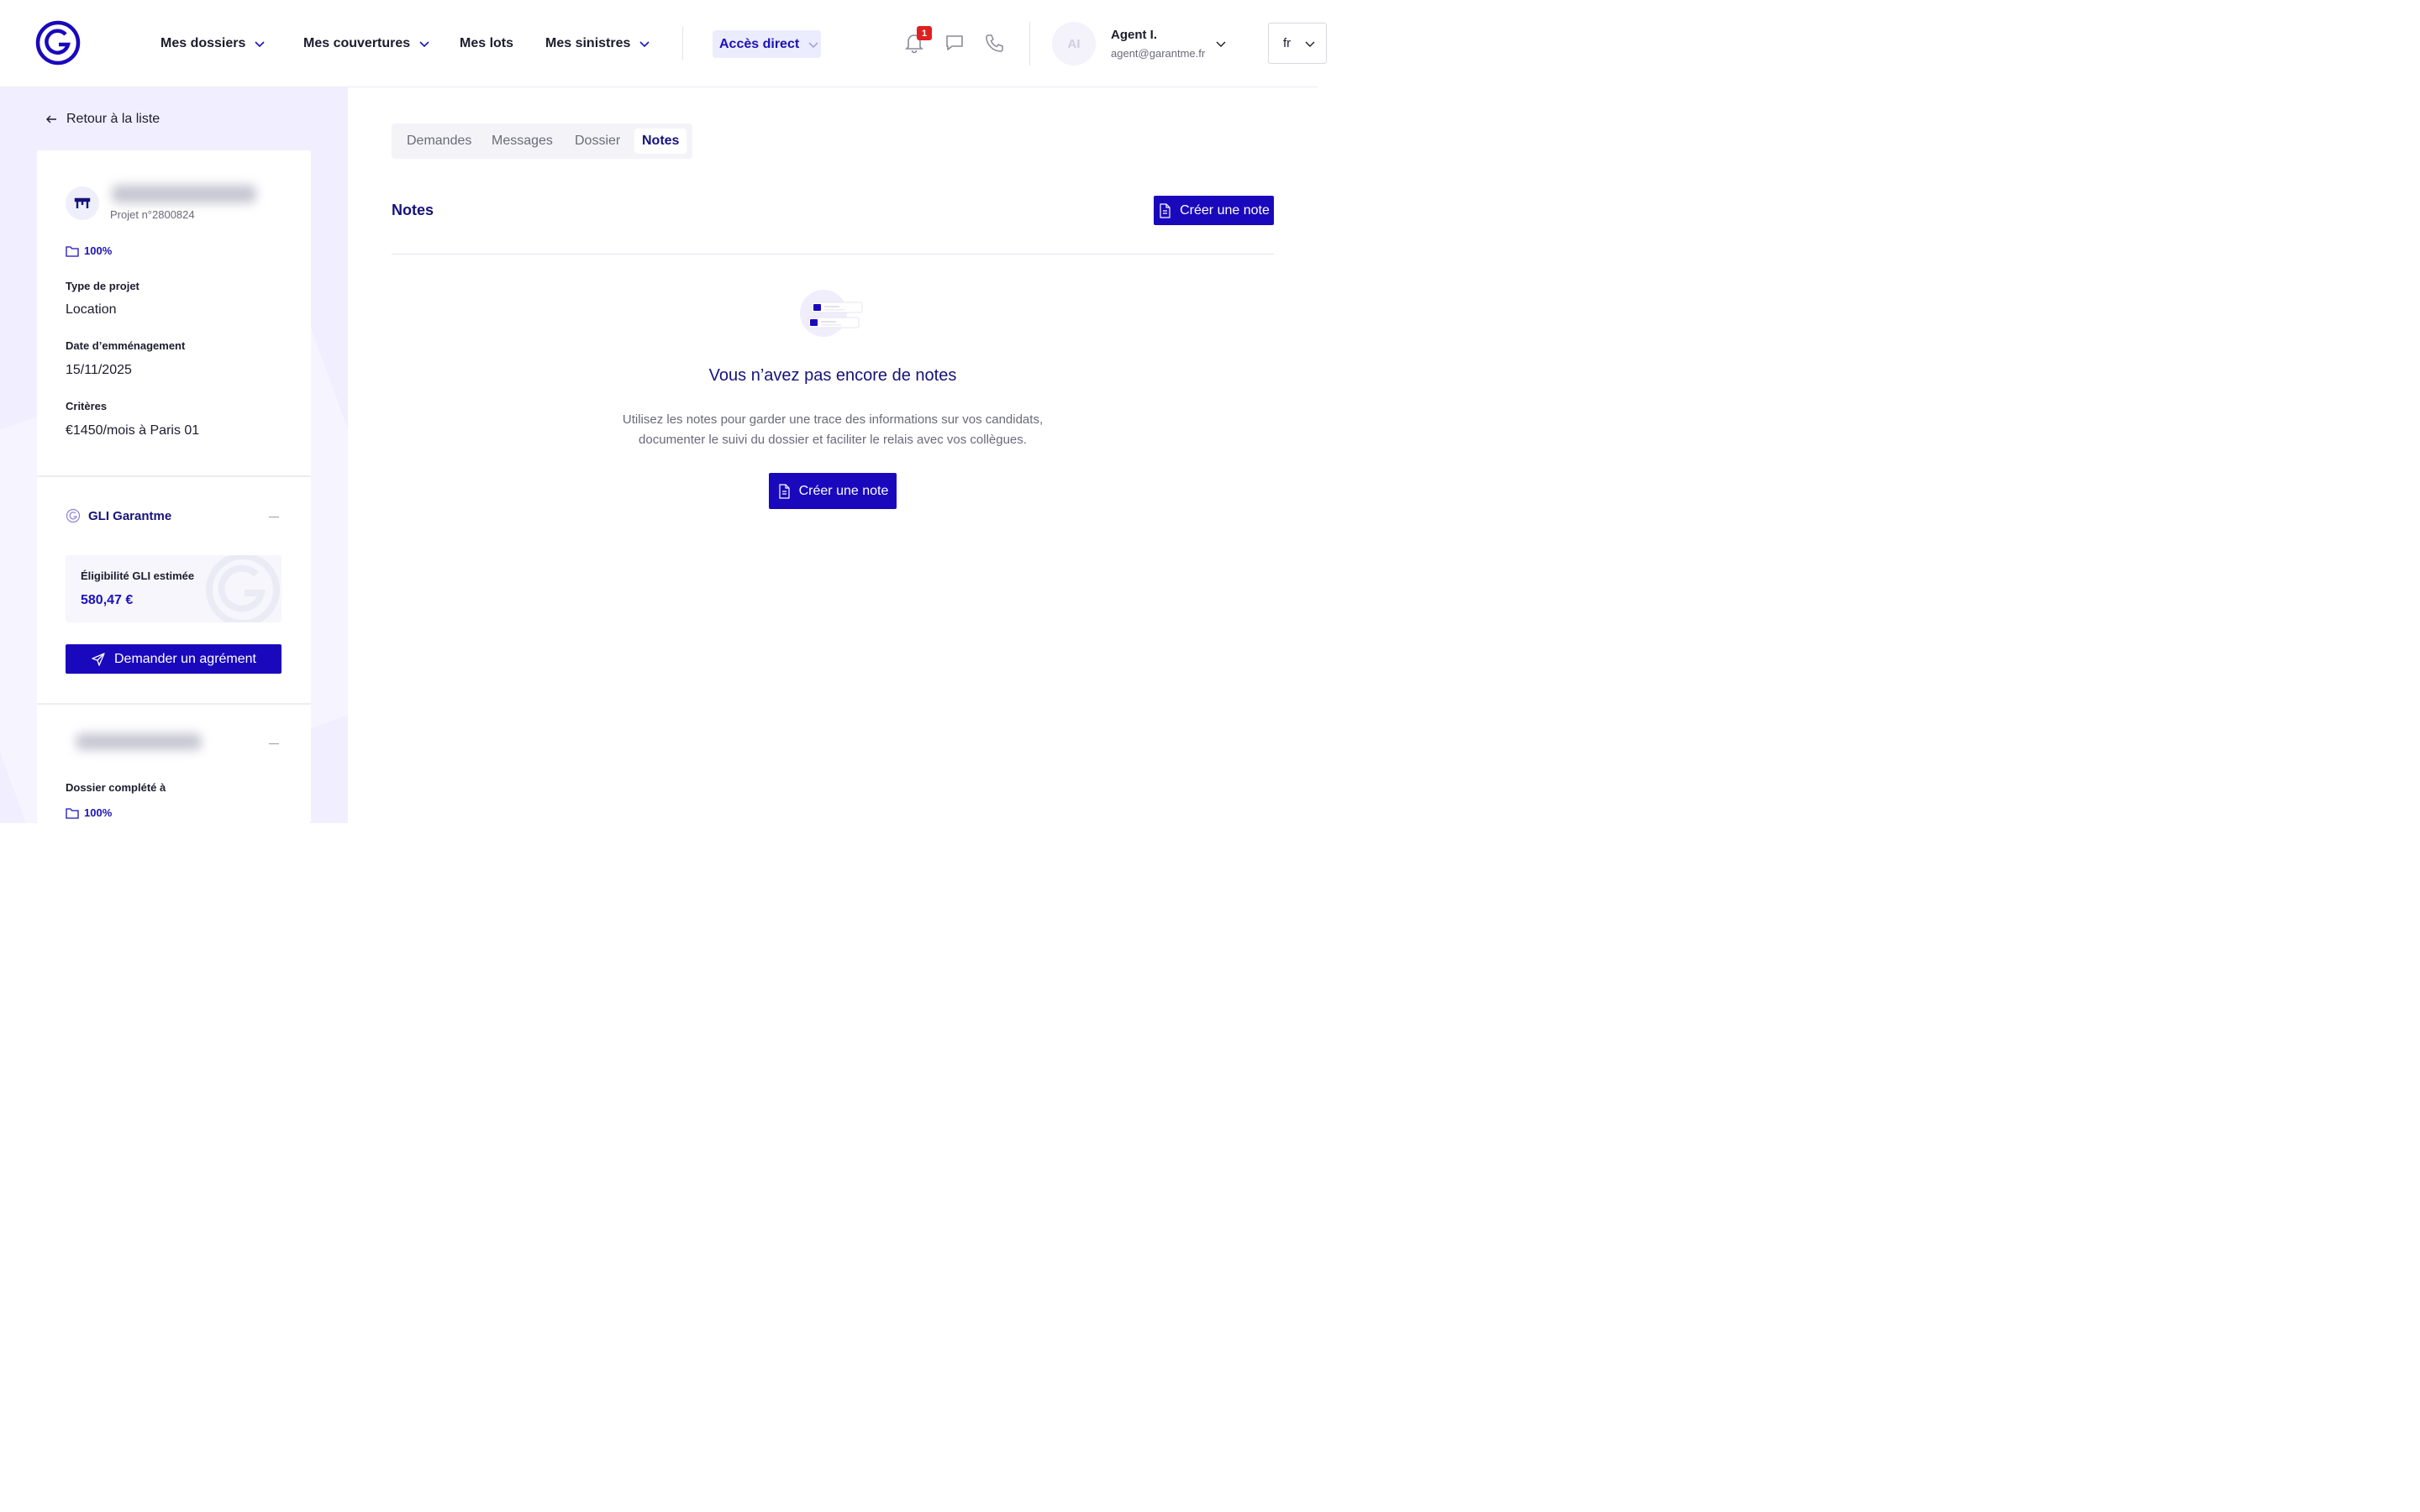 The image size is (2420, 1512). What do you see at coordinates (439, 141) in the screenshot?
I see `tab-demandes: Demandes` at bounding box center [439, 141].